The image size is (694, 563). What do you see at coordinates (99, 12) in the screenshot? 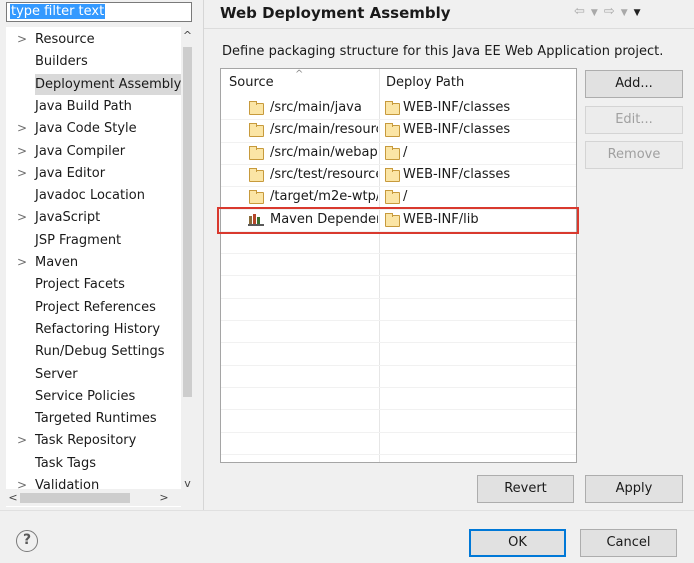
I see `filter-input: type filter text` at bounding box center [99, 12].